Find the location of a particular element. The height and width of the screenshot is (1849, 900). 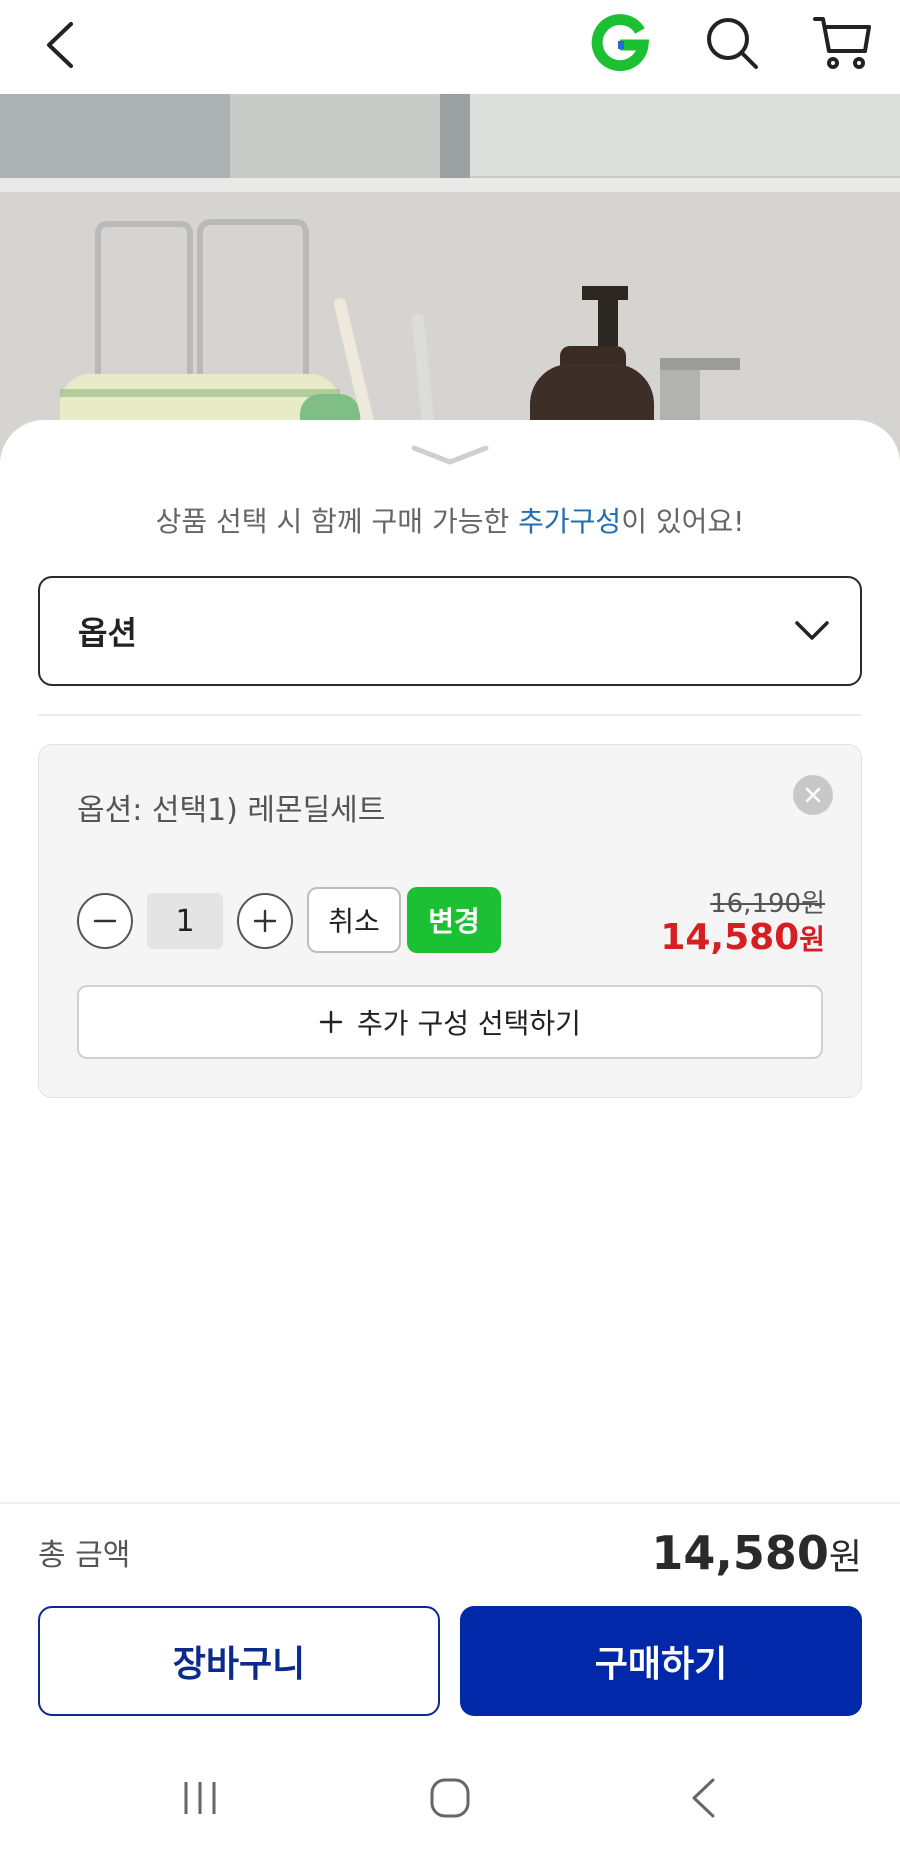

gmarket-logo-button is located at coordinates (620, 43).